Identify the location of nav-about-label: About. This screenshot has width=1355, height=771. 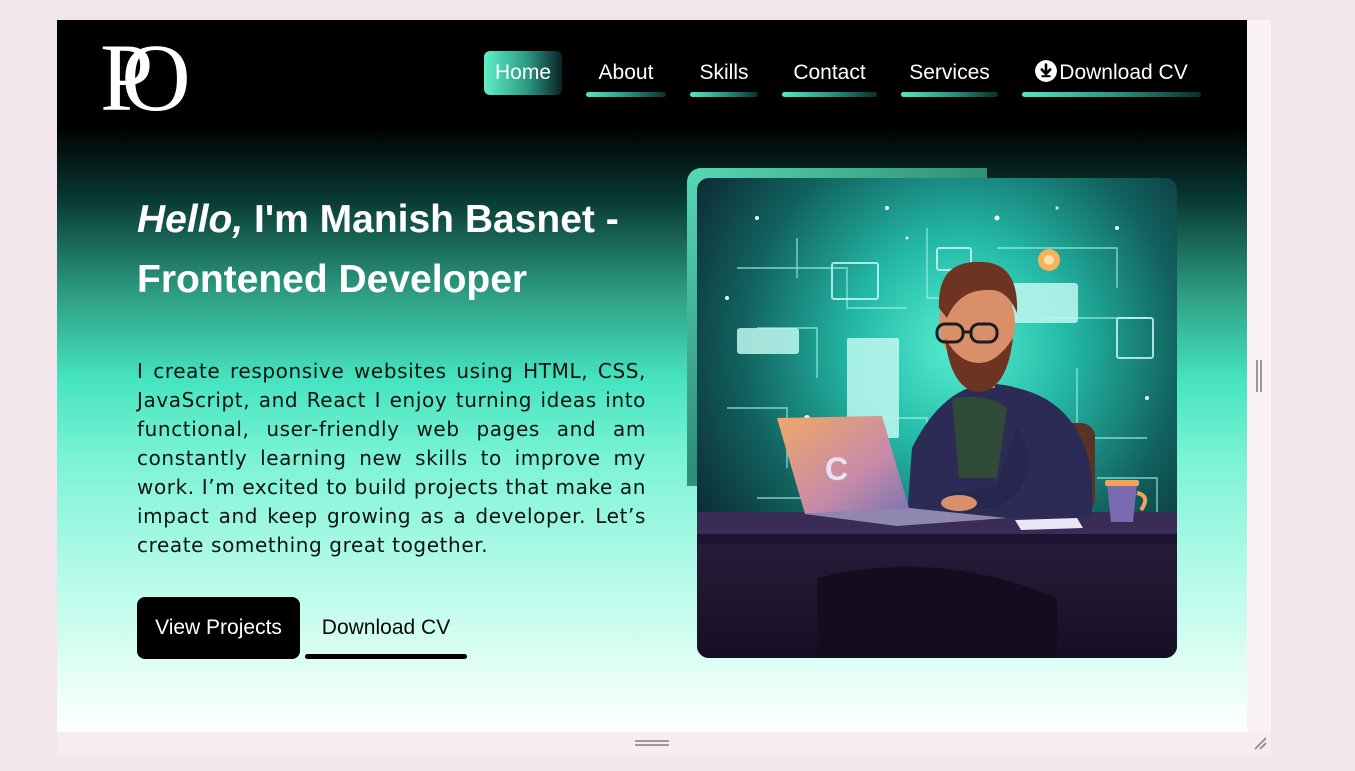
(626, 72).